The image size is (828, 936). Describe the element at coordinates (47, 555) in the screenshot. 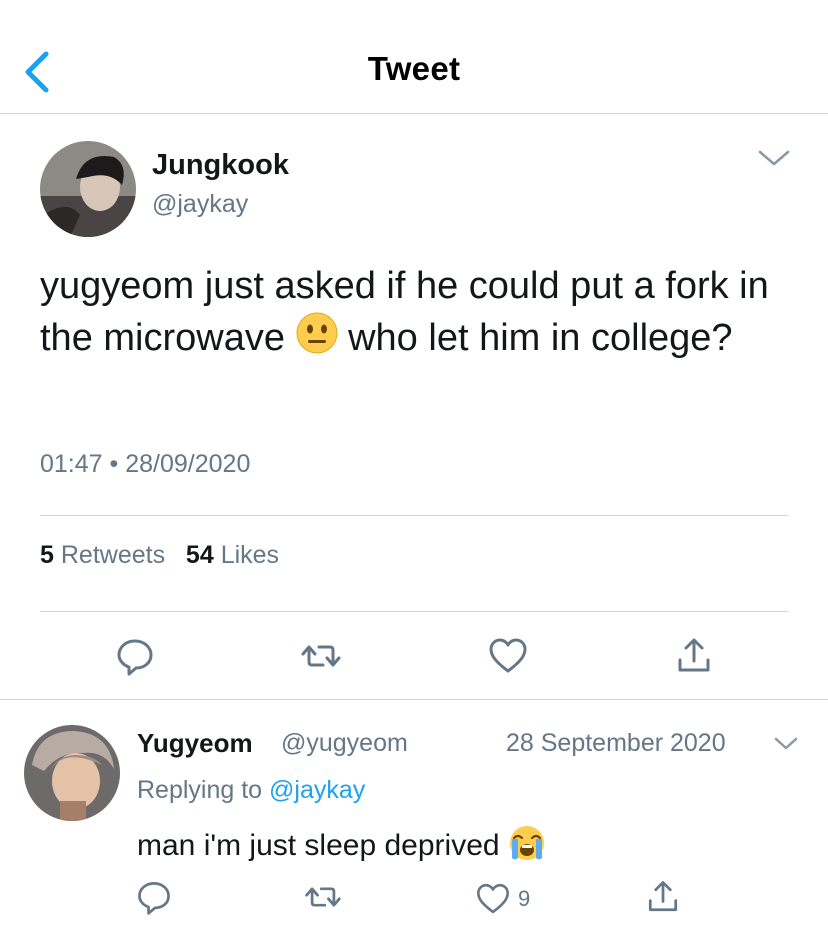

I see `retweets-count: 5` at that location.